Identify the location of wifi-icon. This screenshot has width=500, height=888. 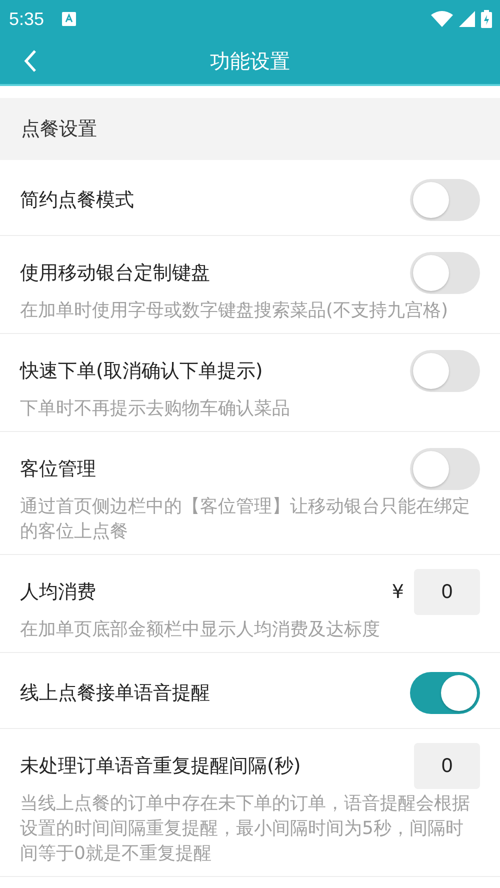
(442, 19).